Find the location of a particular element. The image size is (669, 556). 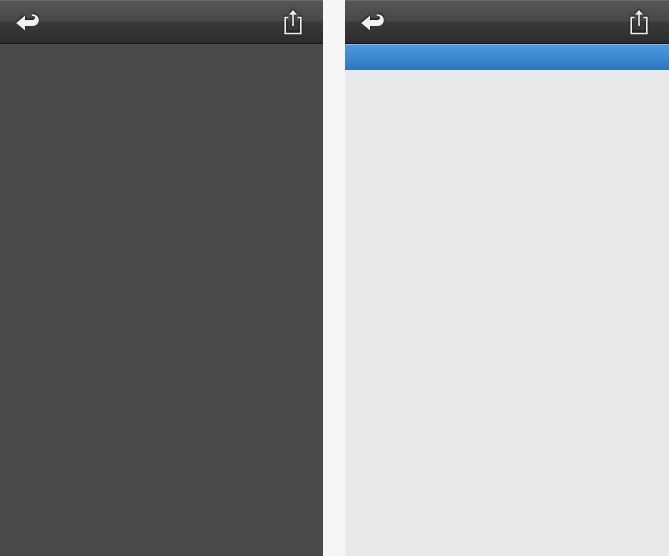

panel-divider is located at coordinates (334, 278).